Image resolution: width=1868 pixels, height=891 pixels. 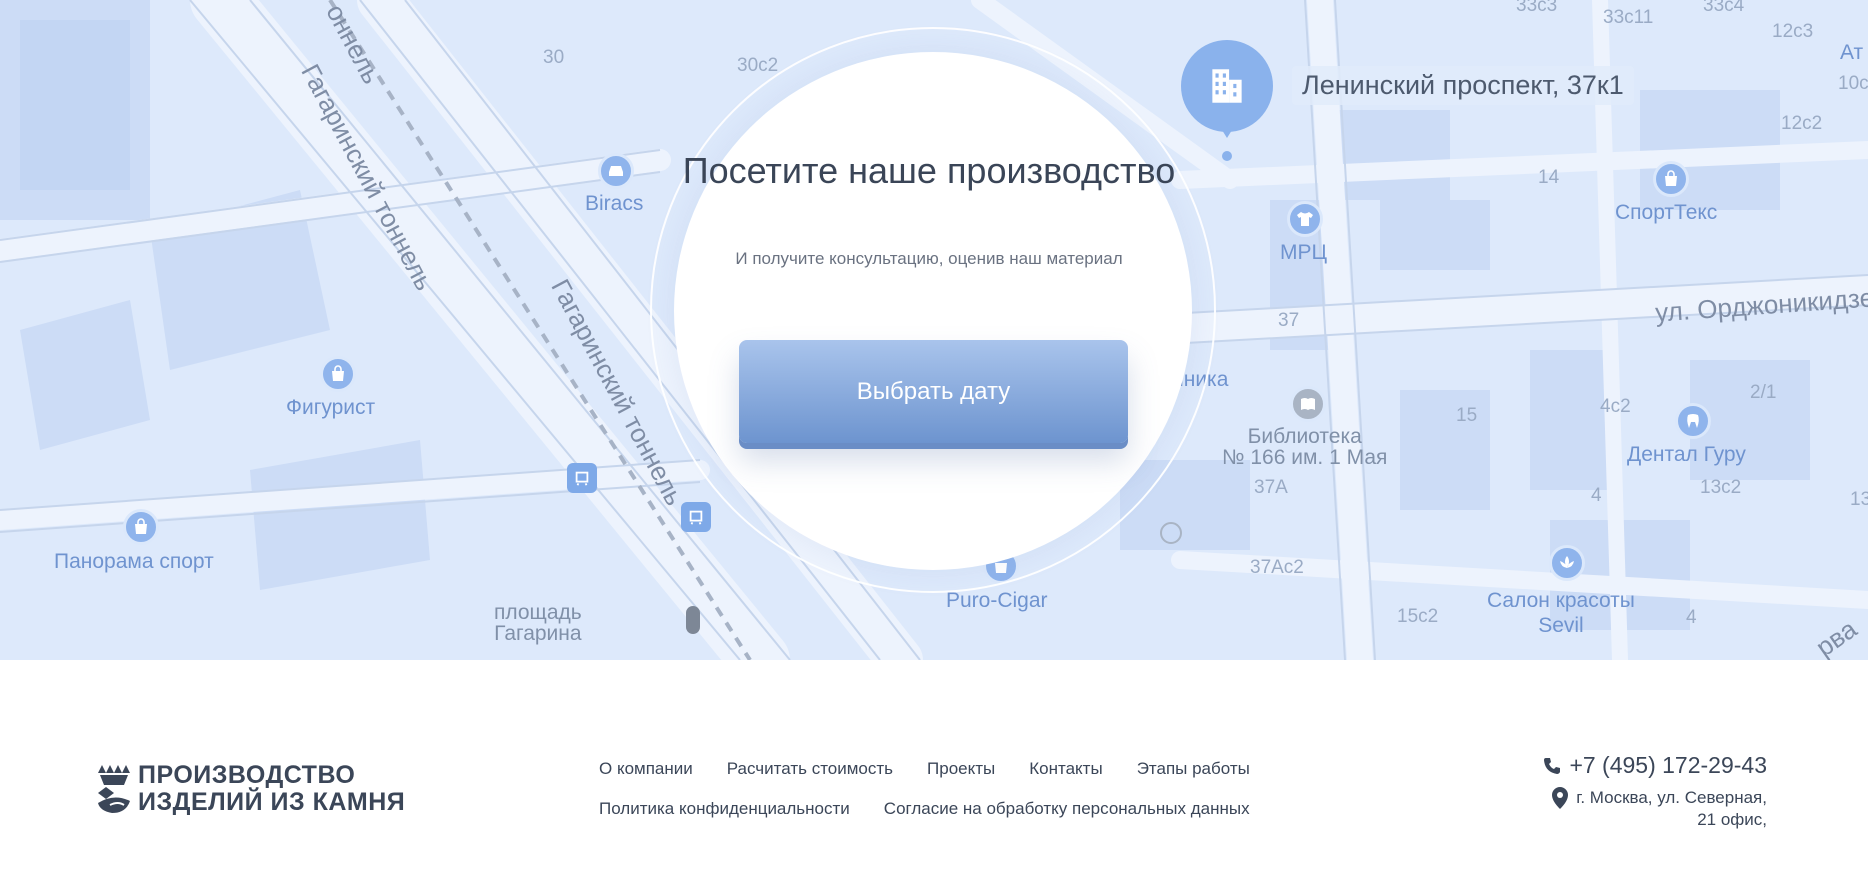 What do you see at coordinates (1549, 177) in the screenshot?
I see `house-number: 14` at bounding box center [1549, 177].